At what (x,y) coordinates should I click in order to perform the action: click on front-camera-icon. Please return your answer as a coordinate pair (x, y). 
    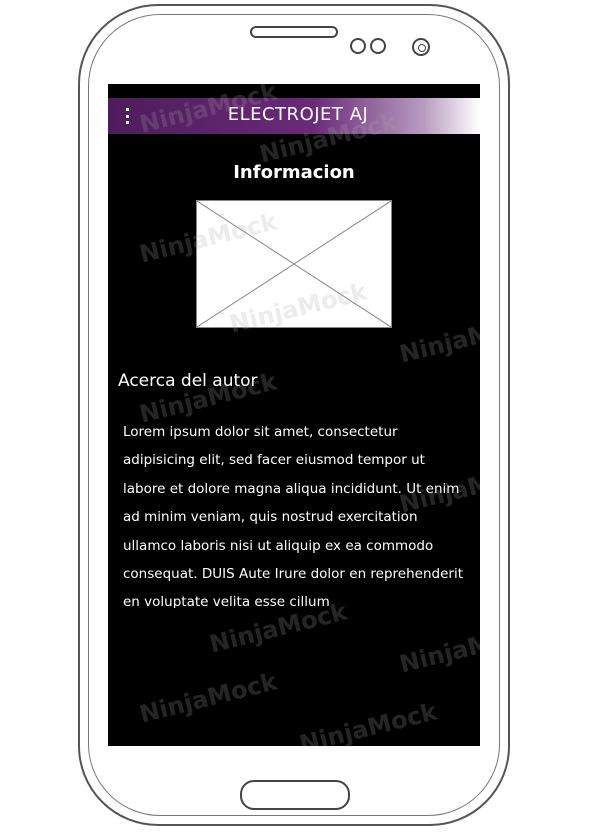
    Looking at the image, I should click on (421, 47).